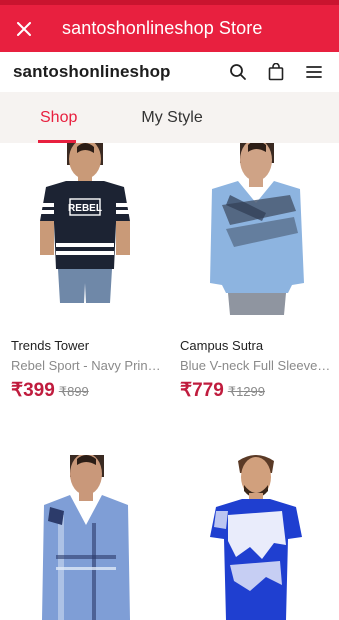 This screenshot has height=620, width=339. I want to click on tab-my-style-label: My Style, so click(172, 117).